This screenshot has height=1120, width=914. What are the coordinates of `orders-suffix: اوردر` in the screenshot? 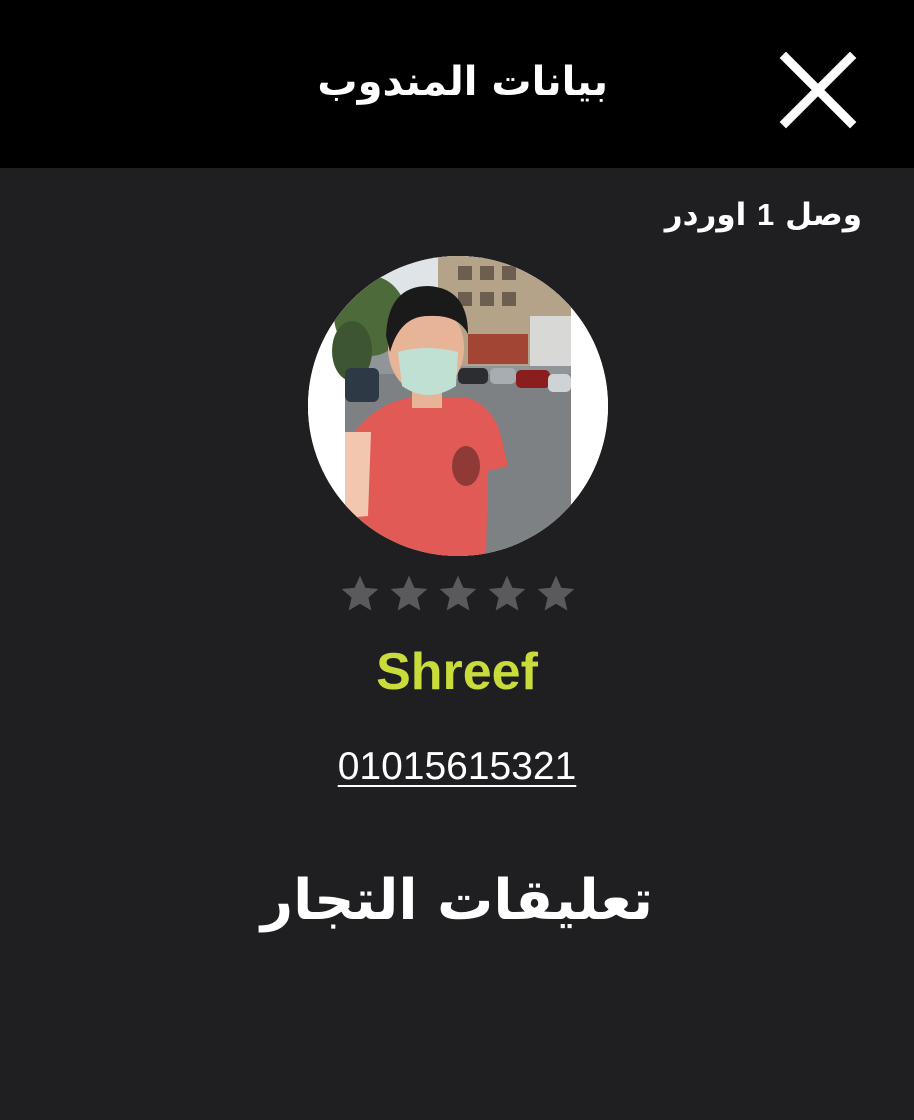 It's located at (705, 215).